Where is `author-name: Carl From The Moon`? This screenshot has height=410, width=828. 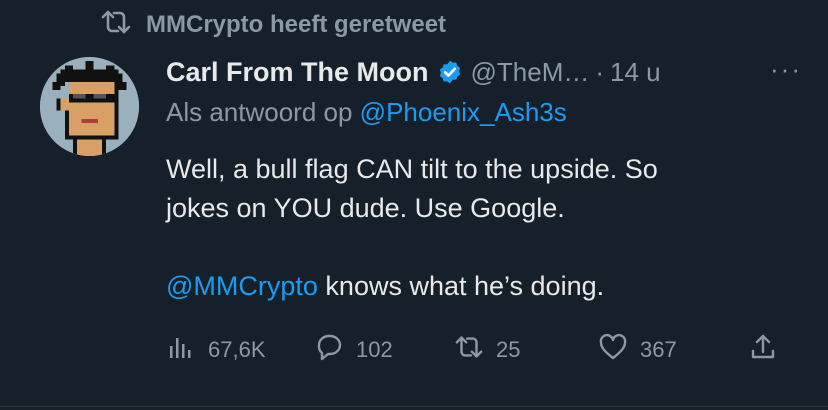
author-name: Carl From The Moon is located at coordinates (297, 72).